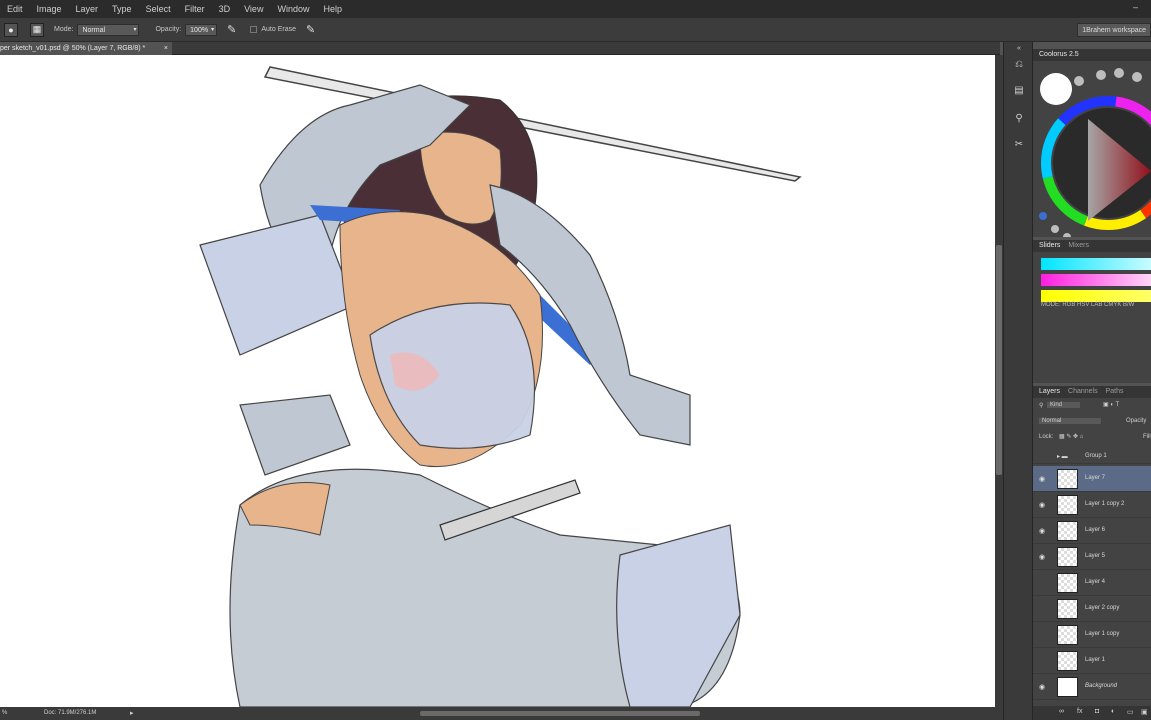 Image resolution: width=1151 pixels, height=720 pixels. I want to click on link-icon: ∞, so click(1061, 711).